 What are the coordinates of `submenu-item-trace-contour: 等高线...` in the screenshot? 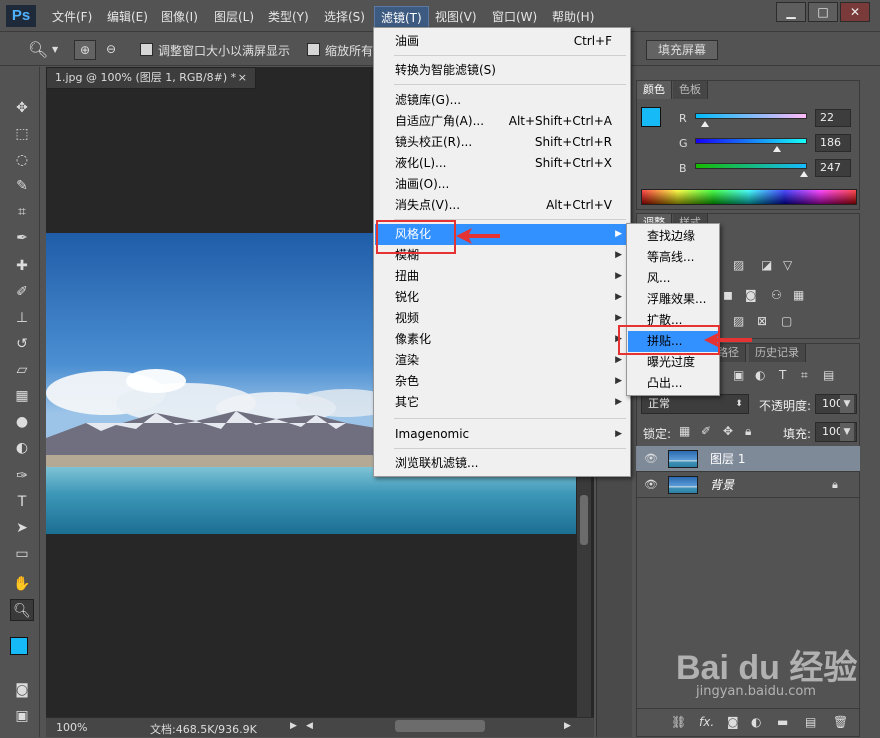 It's located at (673, 257).